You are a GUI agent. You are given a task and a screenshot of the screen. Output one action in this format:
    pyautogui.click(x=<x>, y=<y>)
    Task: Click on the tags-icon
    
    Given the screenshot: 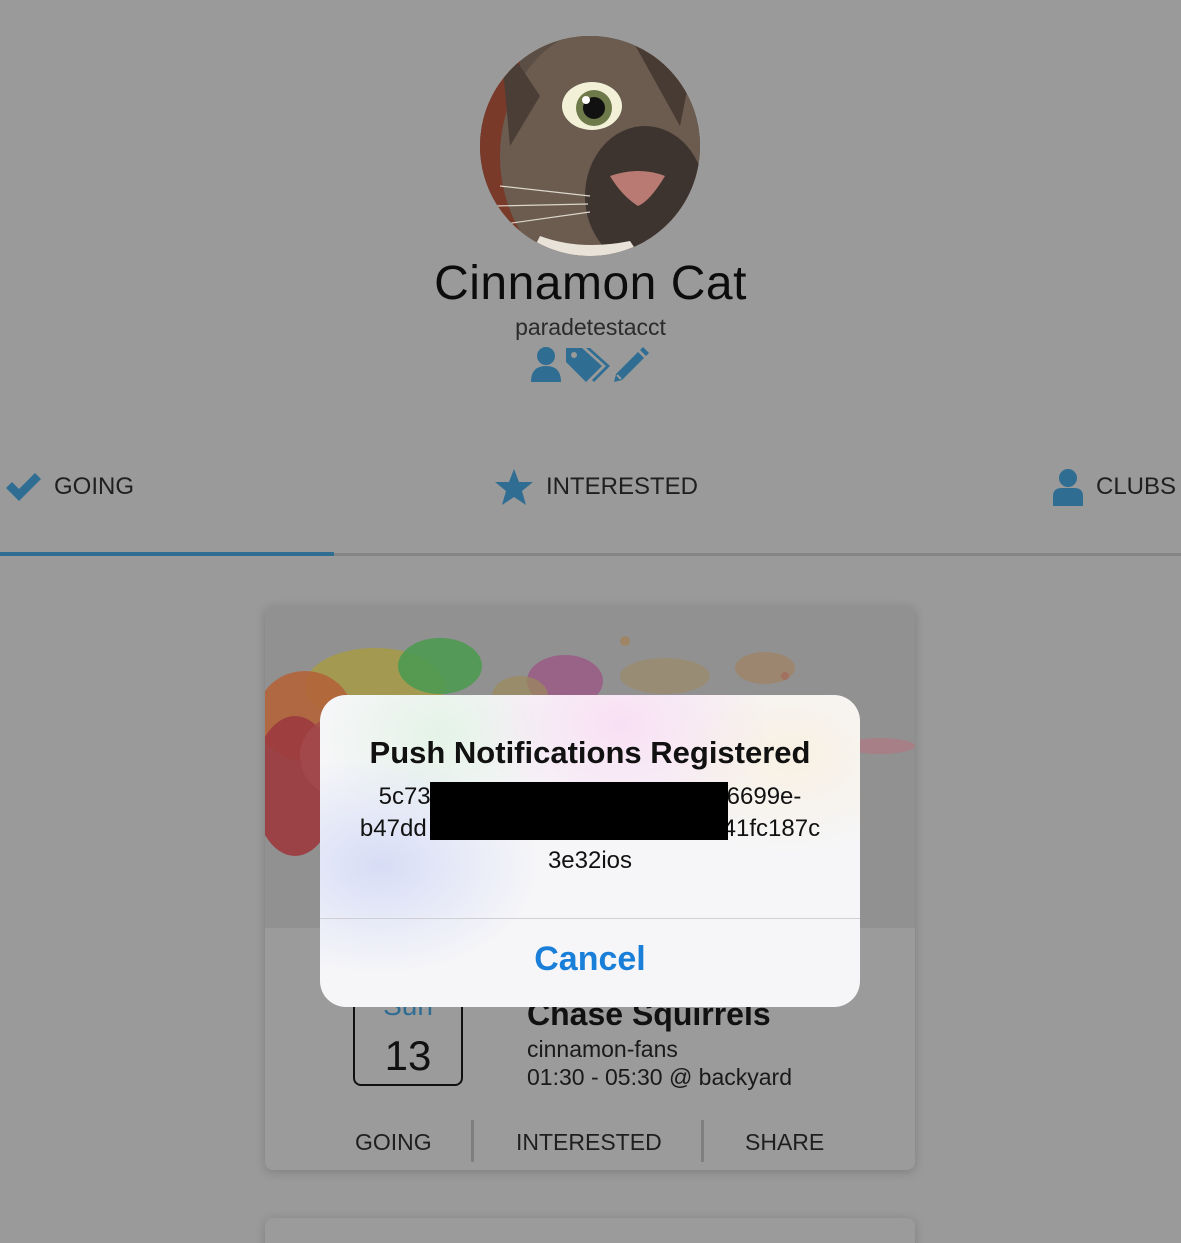 What is the action you would take?
    pyautogui.click(x=587, y=364)
    